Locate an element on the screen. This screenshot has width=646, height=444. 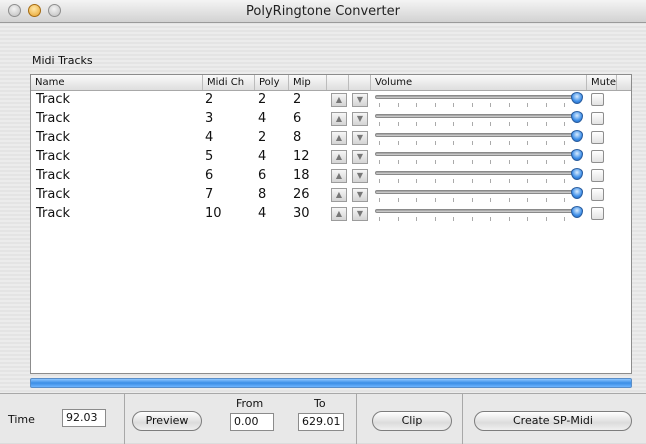
table-header: Name Midi Ch Poly Mip Volume Mute is located at coordinates (331, 83).